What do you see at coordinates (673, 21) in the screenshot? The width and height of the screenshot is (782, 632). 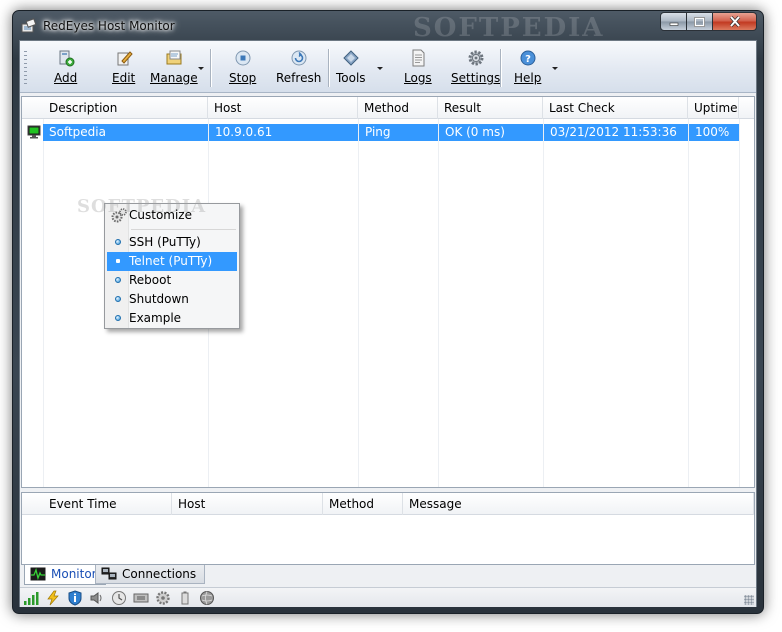 I see `minimize-button` at bounding box center [673, 21].